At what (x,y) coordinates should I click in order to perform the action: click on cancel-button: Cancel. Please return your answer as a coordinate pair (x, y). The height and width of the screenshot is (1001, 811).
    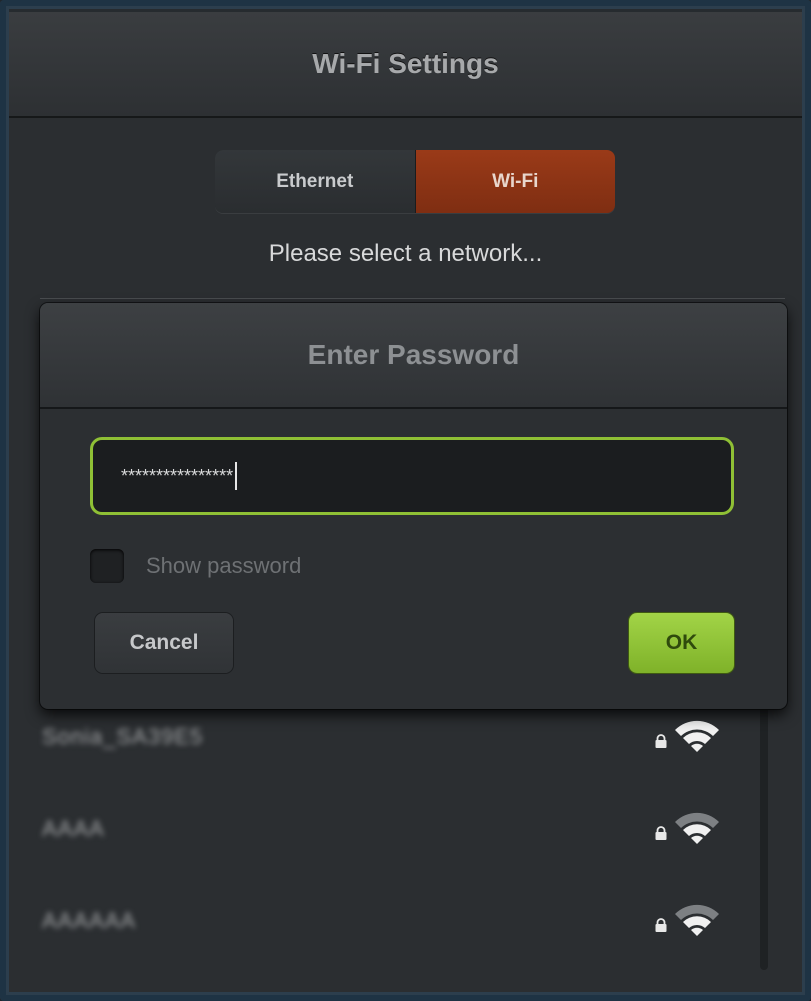
    Looking at the image, I should click on (164, 643).